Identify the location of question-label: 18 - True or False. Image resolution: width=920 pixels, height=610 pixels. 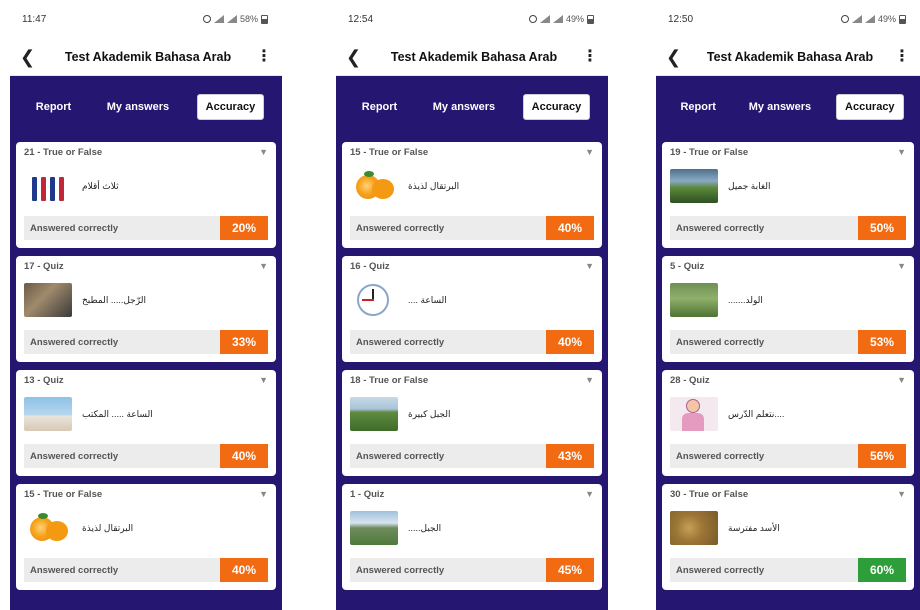
(389, 380).